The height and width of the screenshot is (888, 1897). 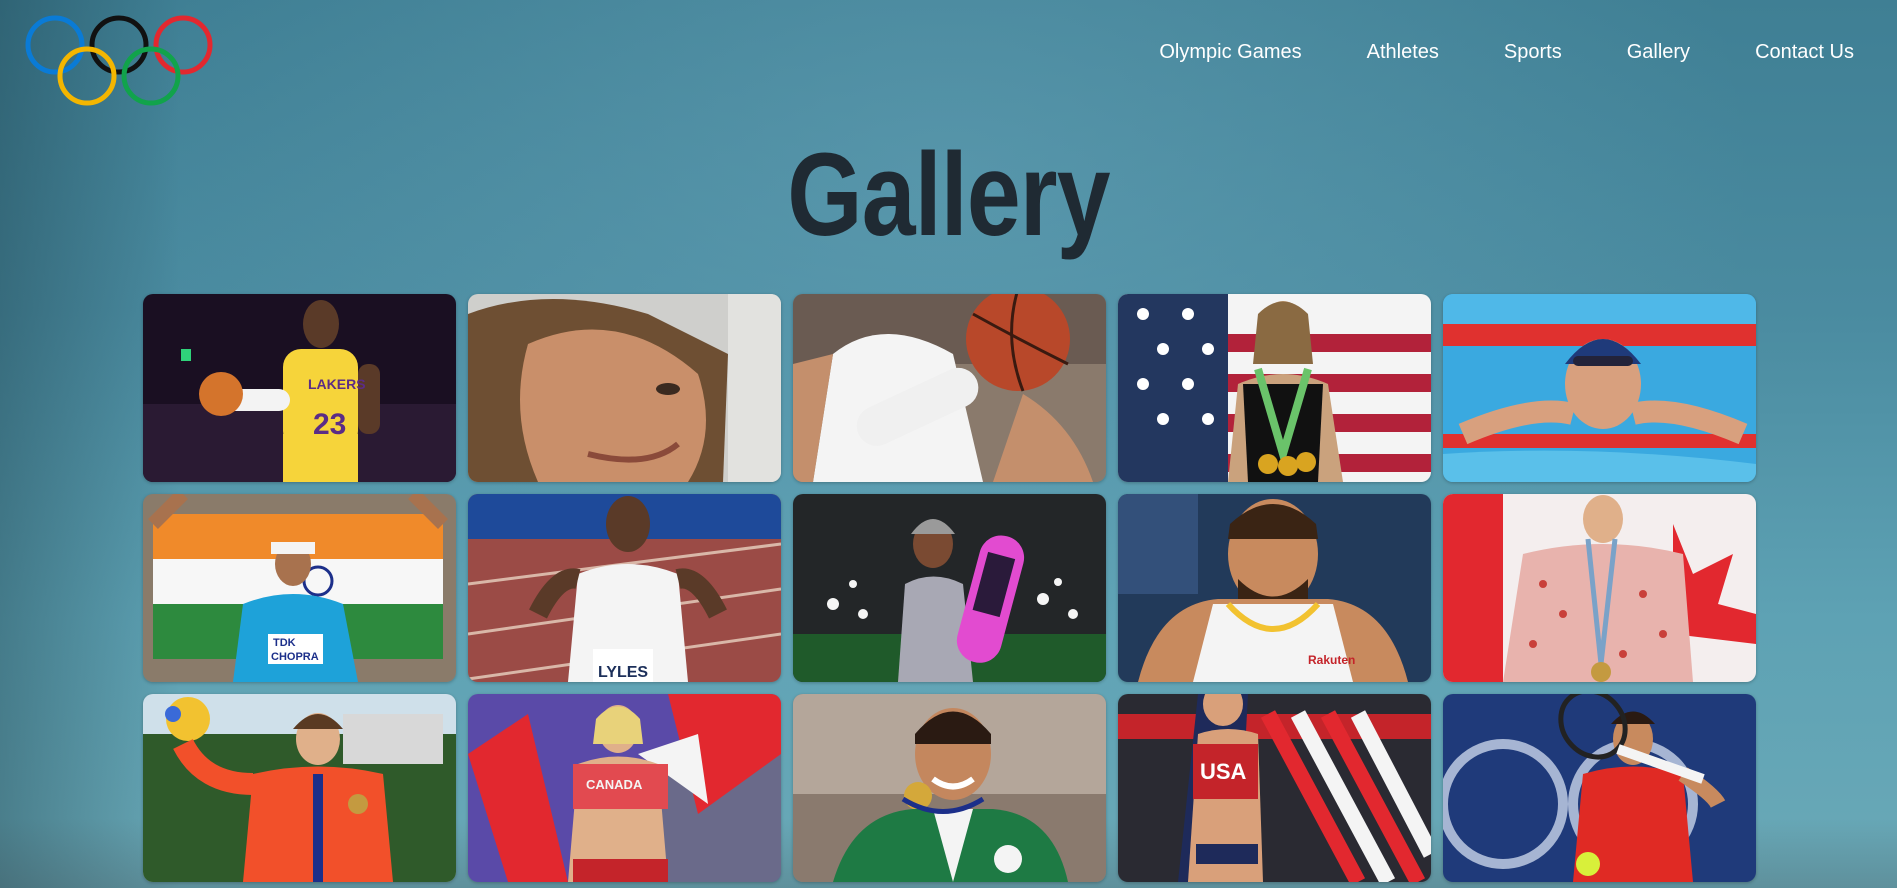 What do you see at coordinates (614, 784) in the screenshot?
I see `top-country-text: CANADA` at bounding box center [614, 784].